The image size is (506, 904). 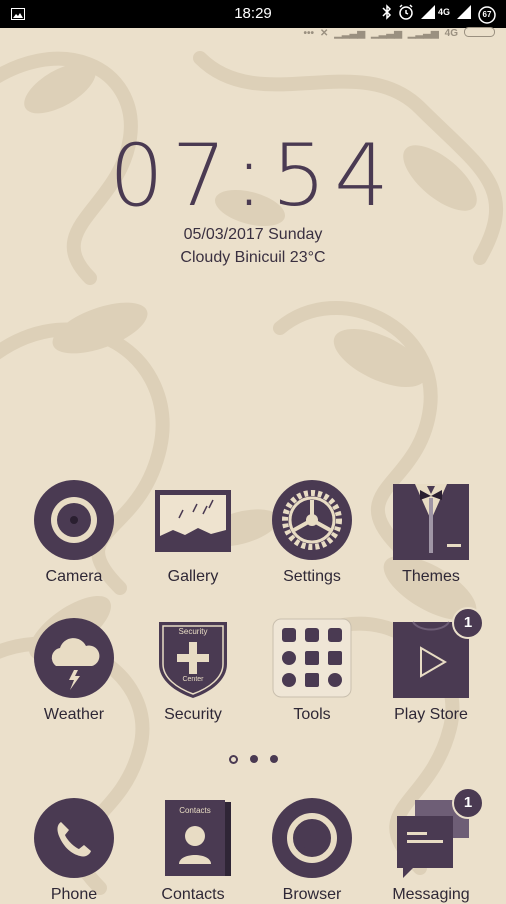 I want to click on camera-icon, so click(x=74, y=520).